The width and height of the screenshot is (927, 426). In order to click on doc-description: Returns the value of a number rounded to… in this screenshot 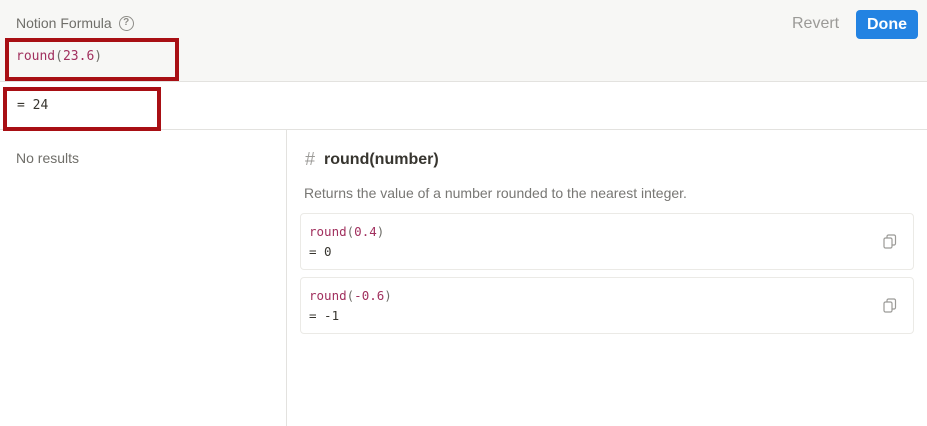, I will do `click(495, 193)`.